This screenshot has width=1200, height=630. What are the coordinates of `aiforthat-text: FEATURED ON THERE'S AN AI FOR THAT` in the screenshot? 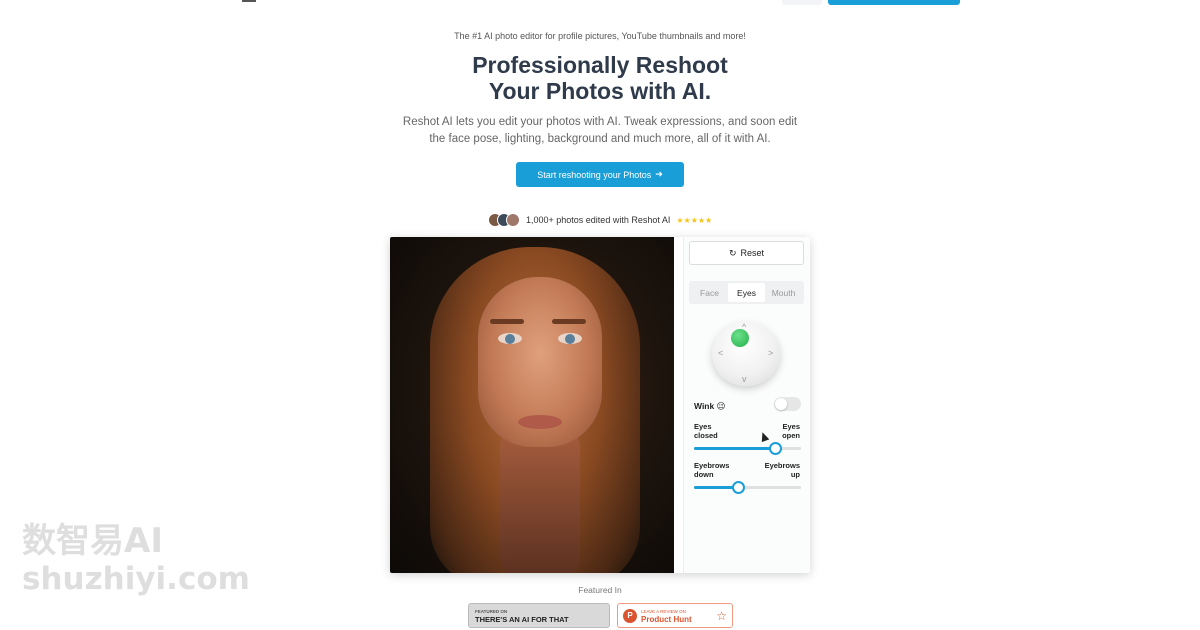 It's located at (522, 616).